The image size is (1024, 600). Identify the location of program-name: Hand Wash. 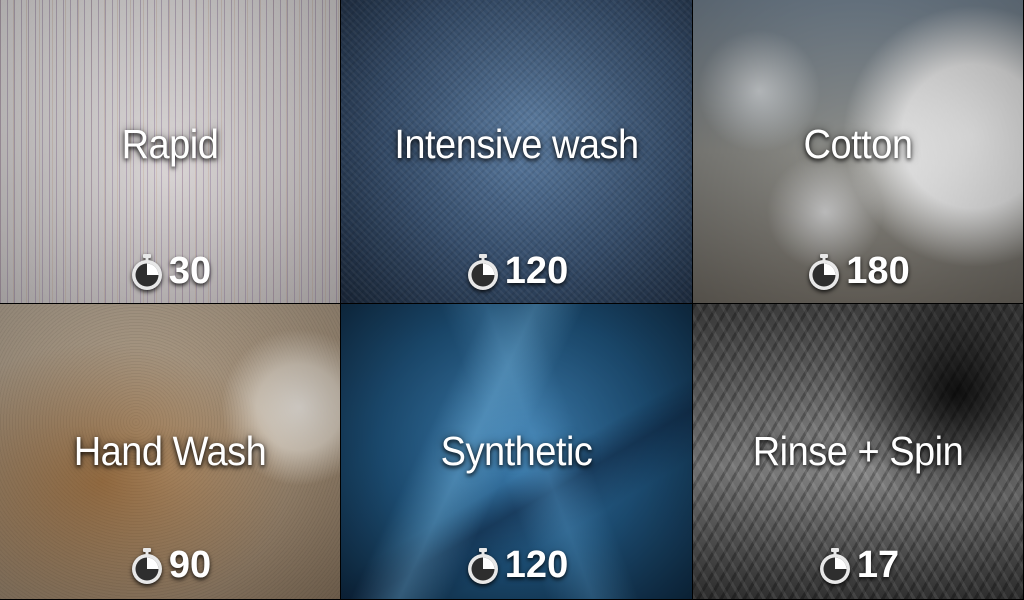
(170, 452).